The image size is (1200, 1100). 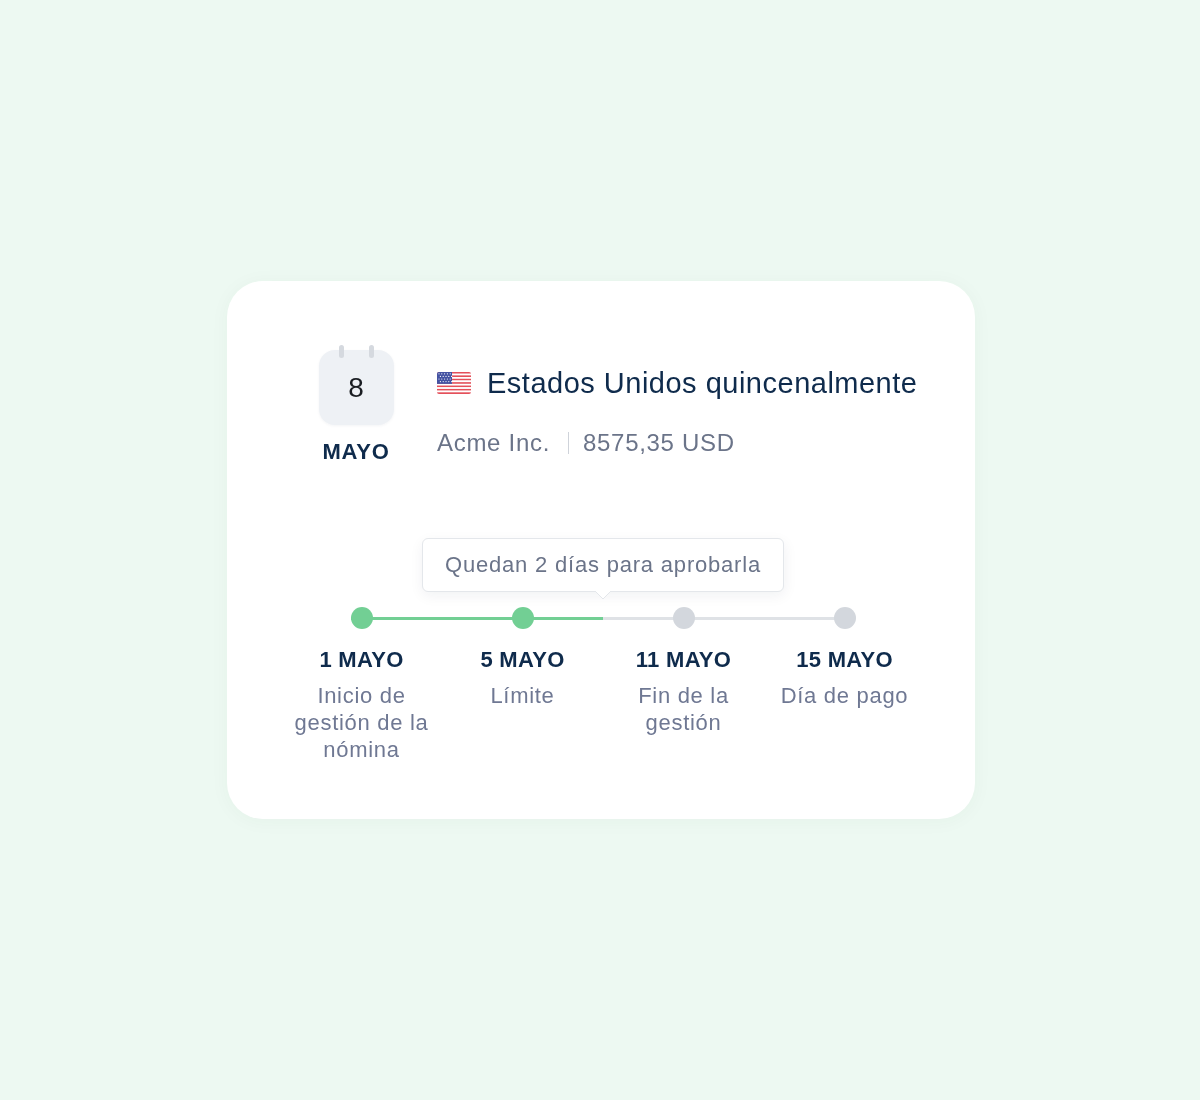 What do you see at coordinates (493, 443) in the screenshot?
I see `company-name: Acme Inc.` at bounding box center [493, 443].